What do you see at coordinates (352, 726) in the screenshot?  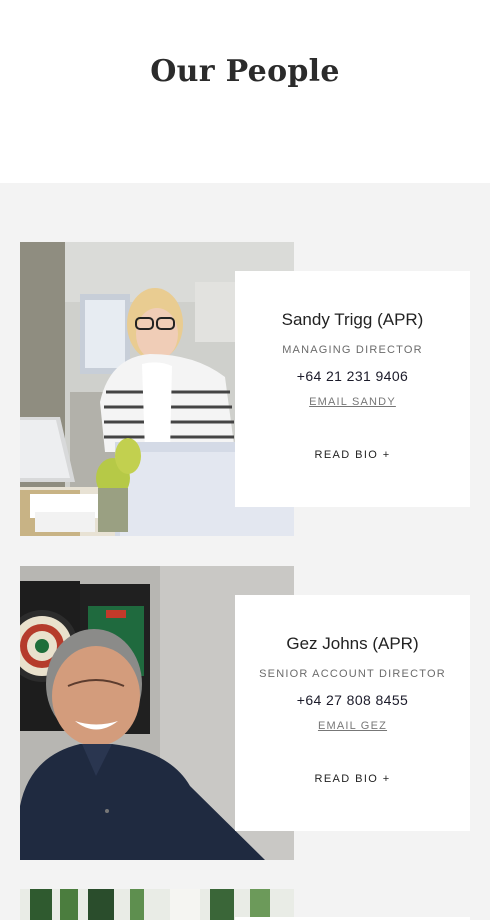 I see `email-link: EMAIL GEZ` at bounding box center [352, 726].